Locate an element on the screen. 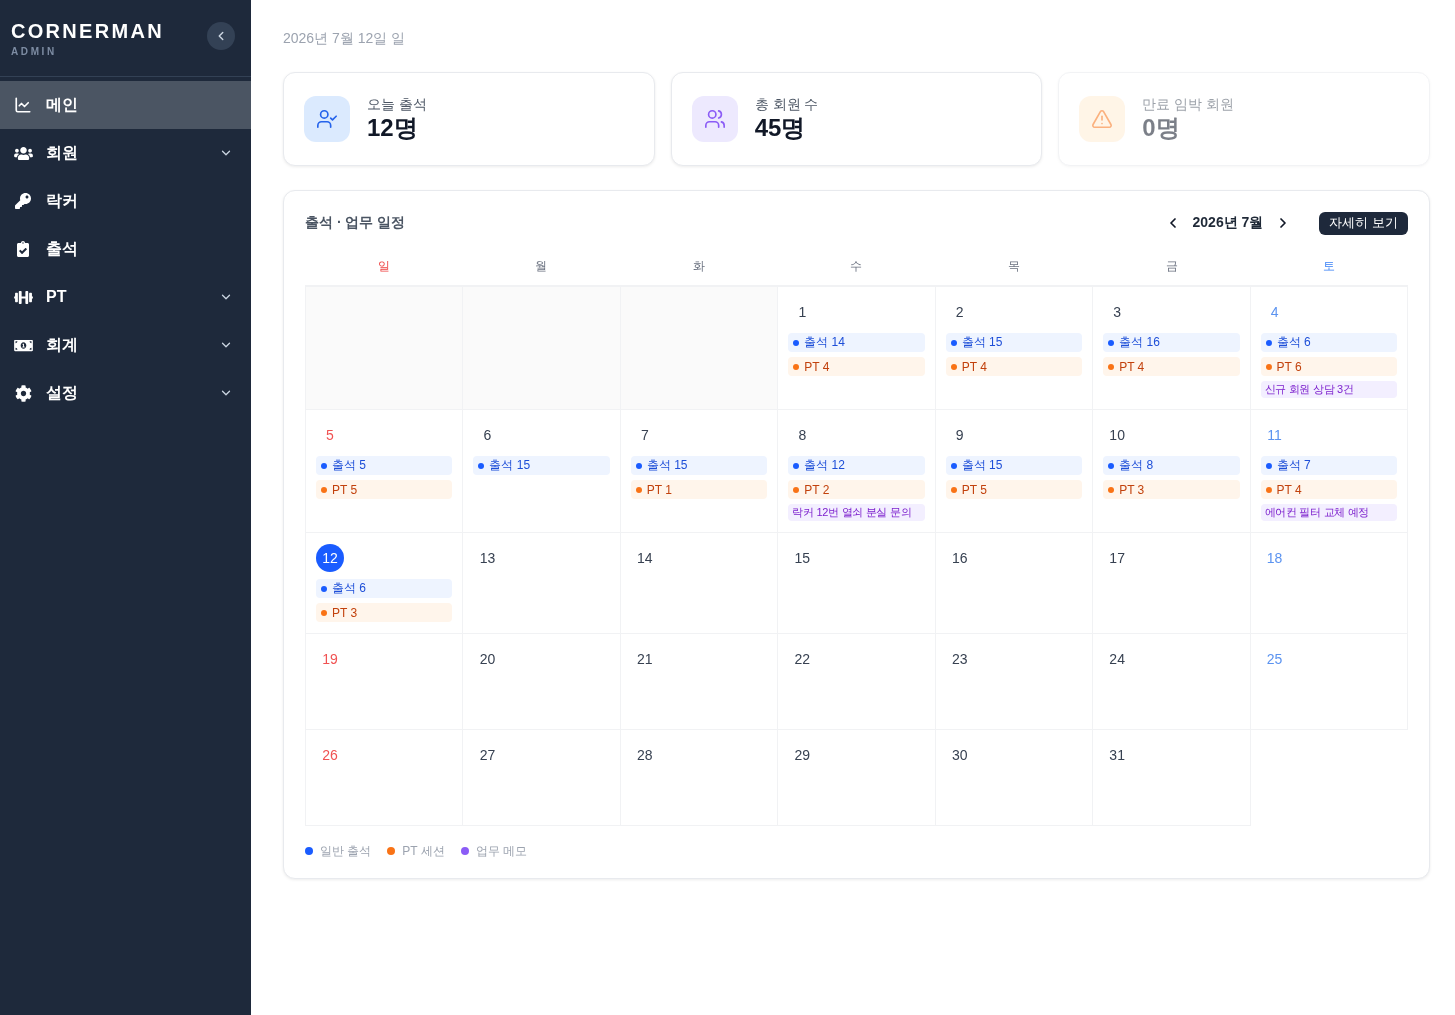 The image size is (1455, 1015). day-number: 2 is located at coordinates (959, 312).